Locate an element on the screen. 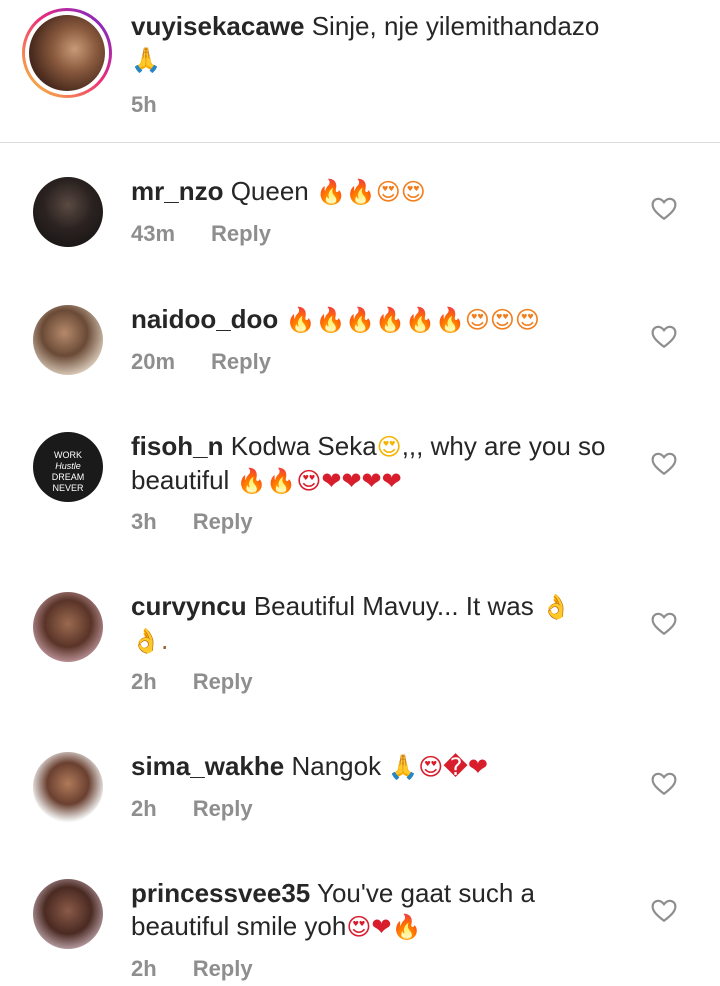 The width and height of the screenshot is (720, 986). comment-meta: 20m Reply is located at coordinates (201, 362).